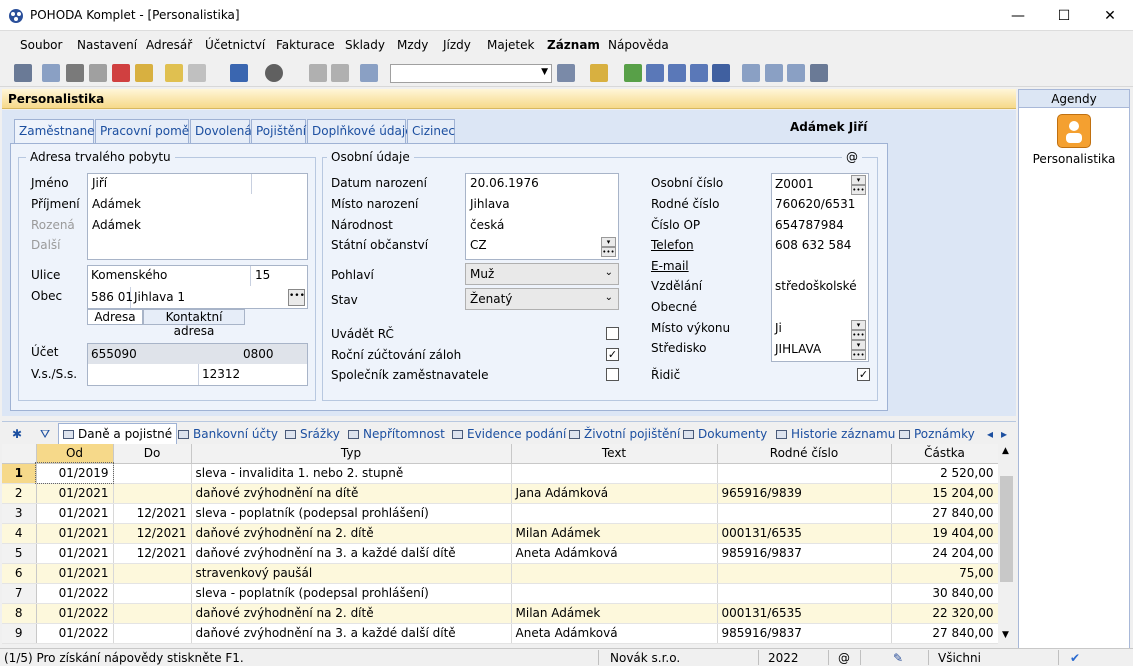 This screenshot has height=666, width=1133. What do you see at coordinates (858, 335) in the screenshot?
I see `misto-vykonu-lookup-icon: •••` at bounding box center [858, 335].